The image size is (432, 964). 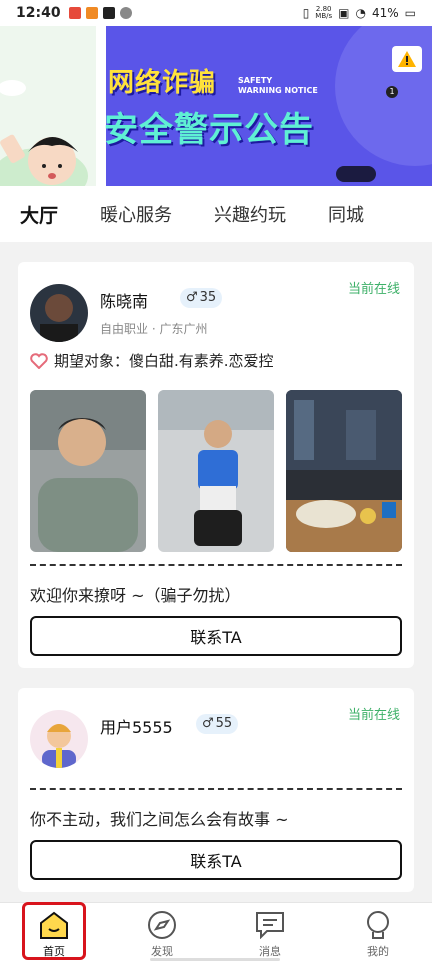 I want to click on tiktok-icon, so click(x=108, y=13).